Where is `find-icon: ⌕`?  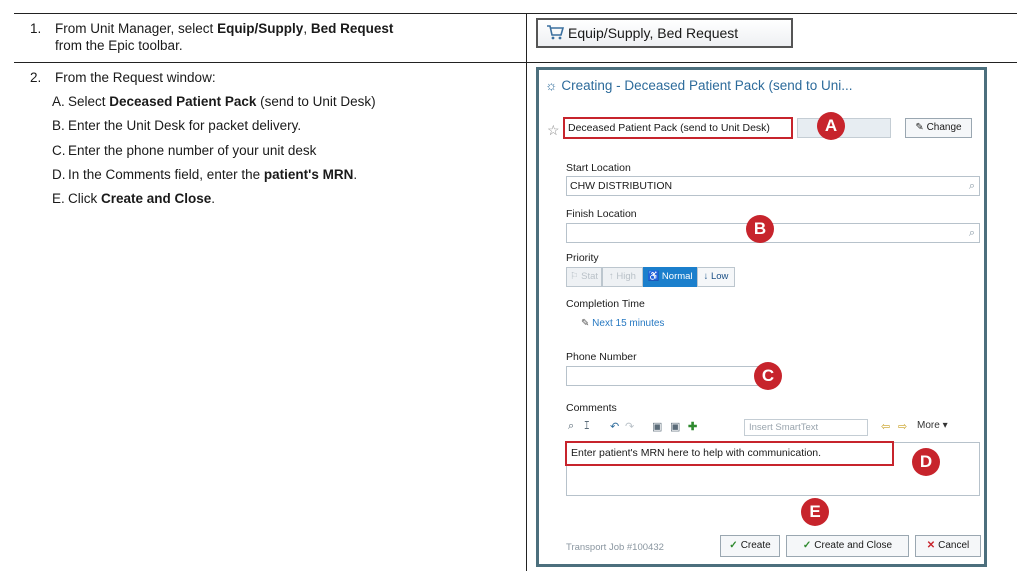
find-icon: ⌕ is located at coordinates (571, 428).